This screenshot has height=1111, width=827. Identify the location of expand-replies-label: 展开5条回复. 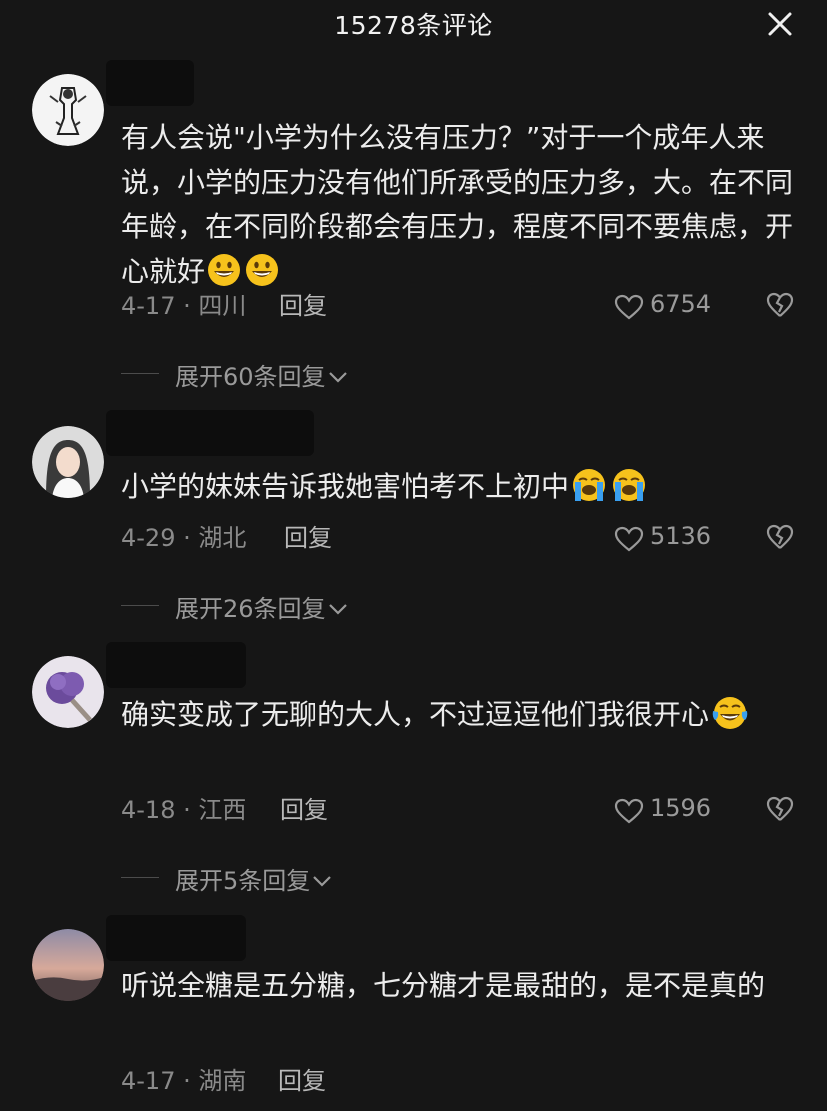
(253, 878).